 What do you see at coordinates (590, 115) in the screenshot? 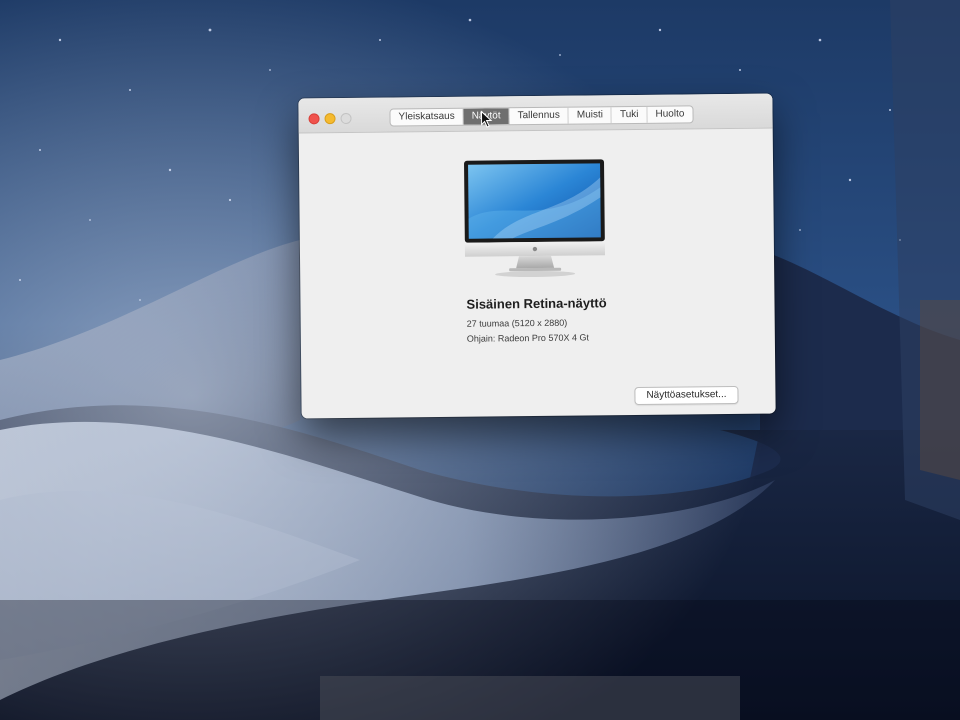
I see `tab-memory: Muisti` at bounding box center [590, 115].